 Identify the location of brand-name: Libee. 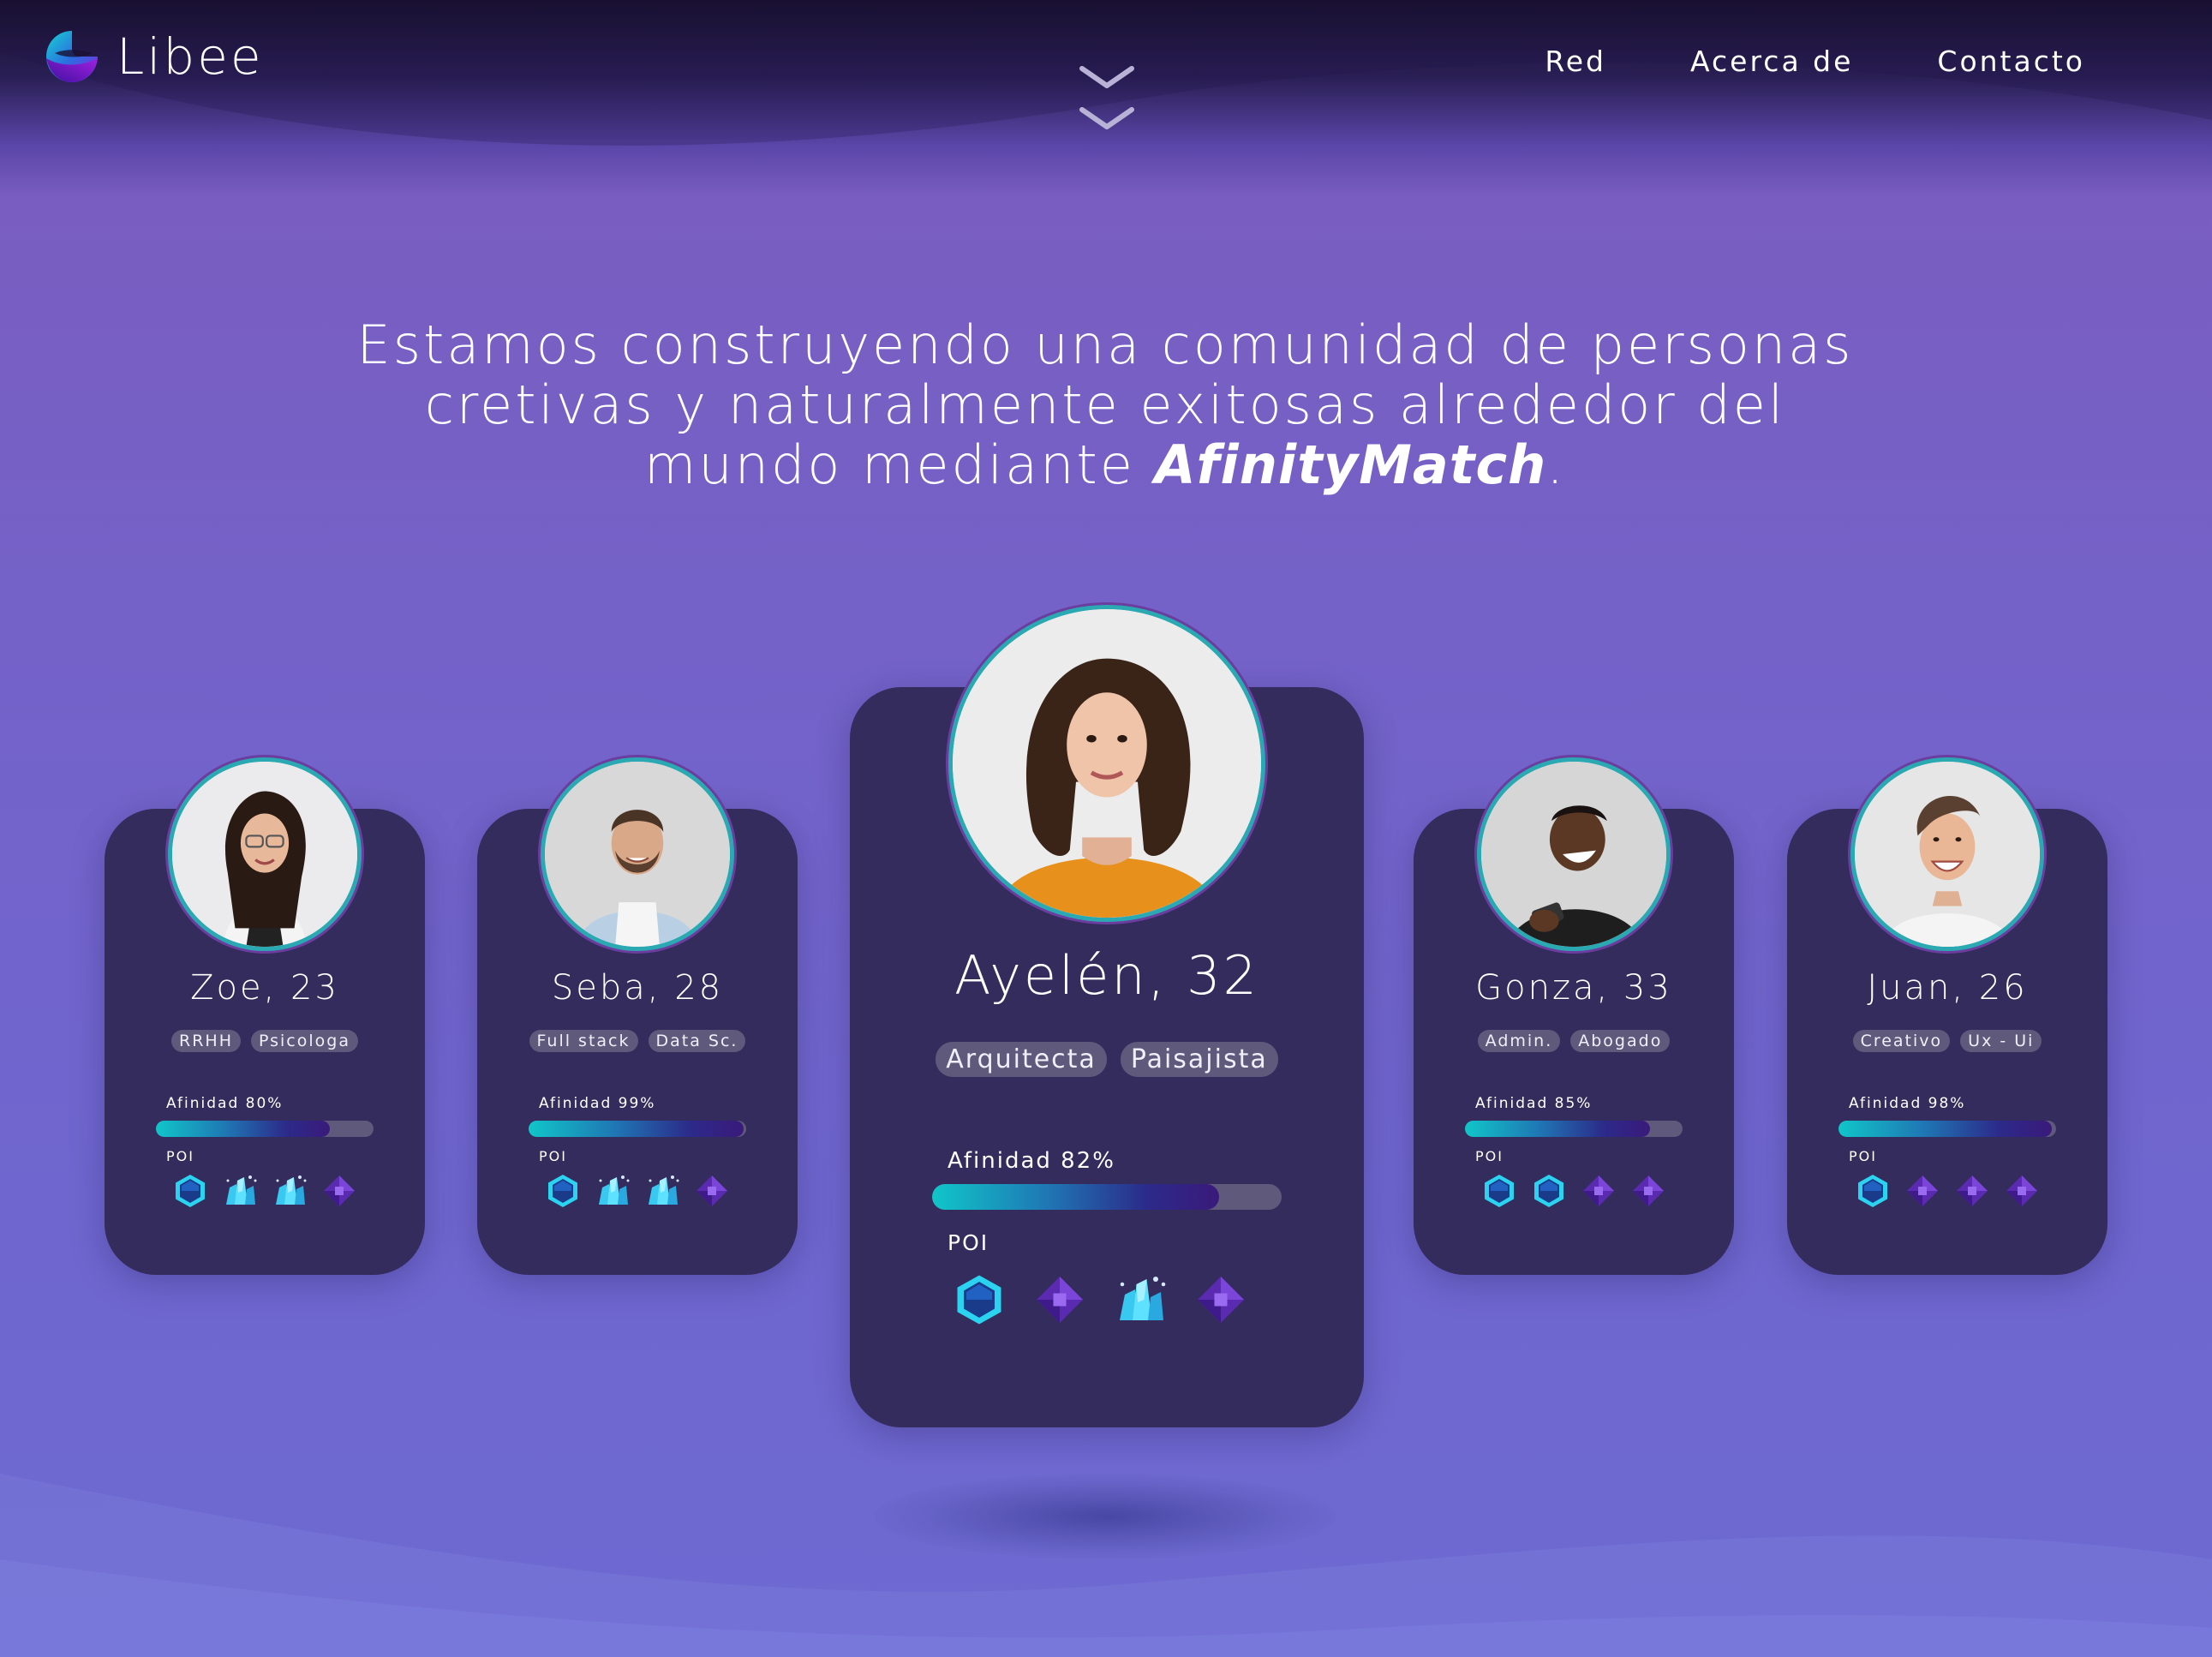
(190, 56).